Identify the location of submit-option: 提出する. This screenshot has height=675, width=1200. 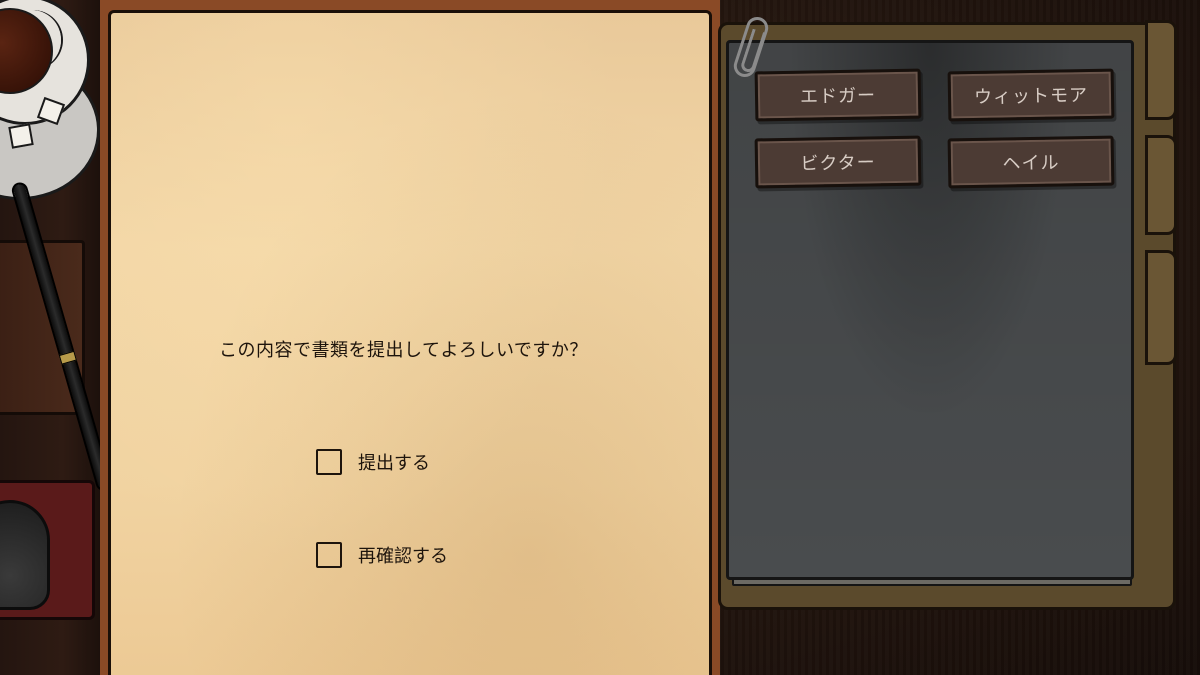
(373, 462).